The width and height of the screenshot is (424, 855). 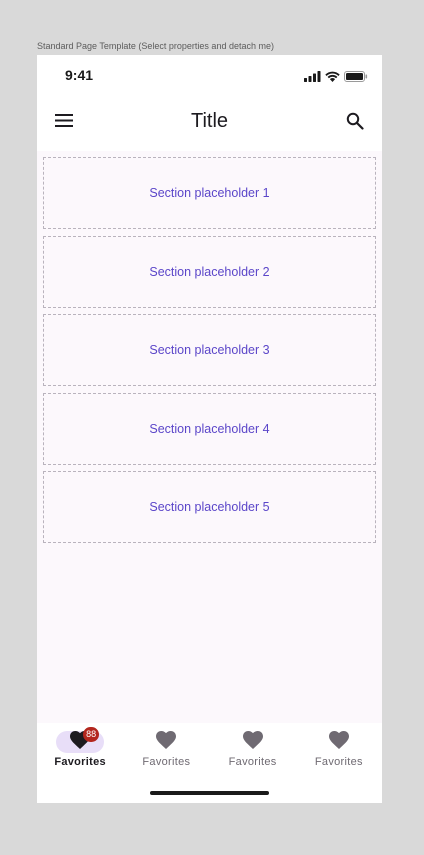 I want to click on section-label: Section placeholder 2, so click(x=209, y=271).